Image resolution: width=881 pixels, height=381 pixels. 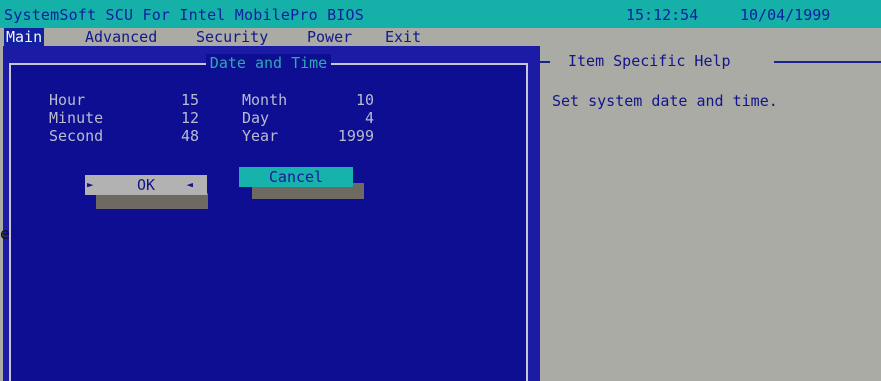 I want to click on year-value: 1999, so click(x=353, y=136).